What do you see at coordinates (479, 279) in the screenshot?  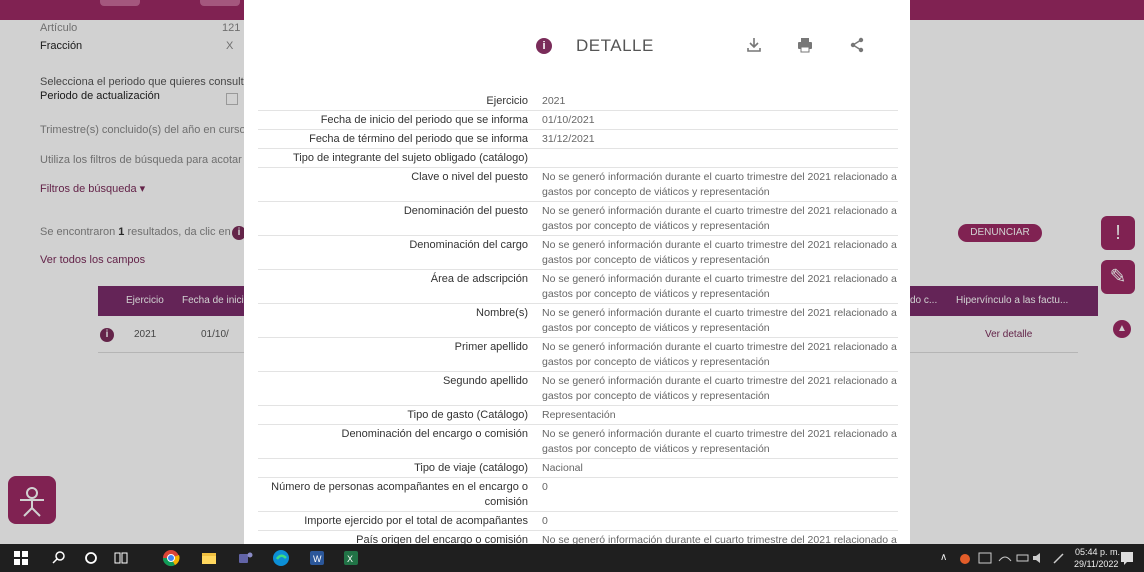 I see `detail-row-label: Área de adscripción` at bounding box center [479, 279].